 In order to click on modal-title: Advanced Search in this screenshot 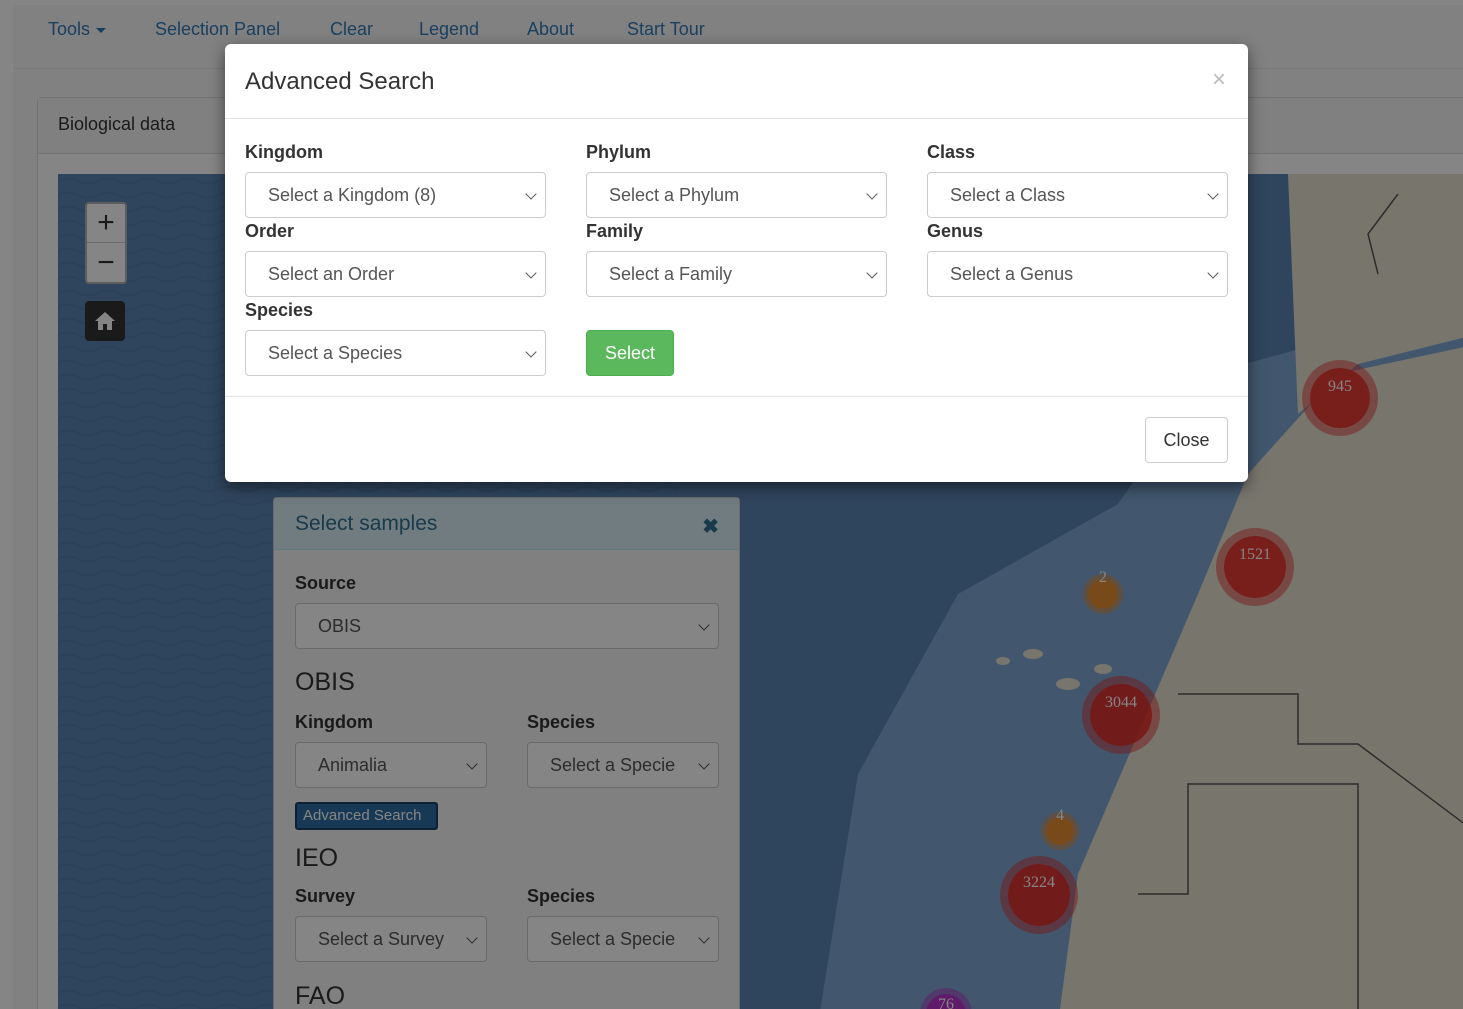, I will do `click(340, 81)`.